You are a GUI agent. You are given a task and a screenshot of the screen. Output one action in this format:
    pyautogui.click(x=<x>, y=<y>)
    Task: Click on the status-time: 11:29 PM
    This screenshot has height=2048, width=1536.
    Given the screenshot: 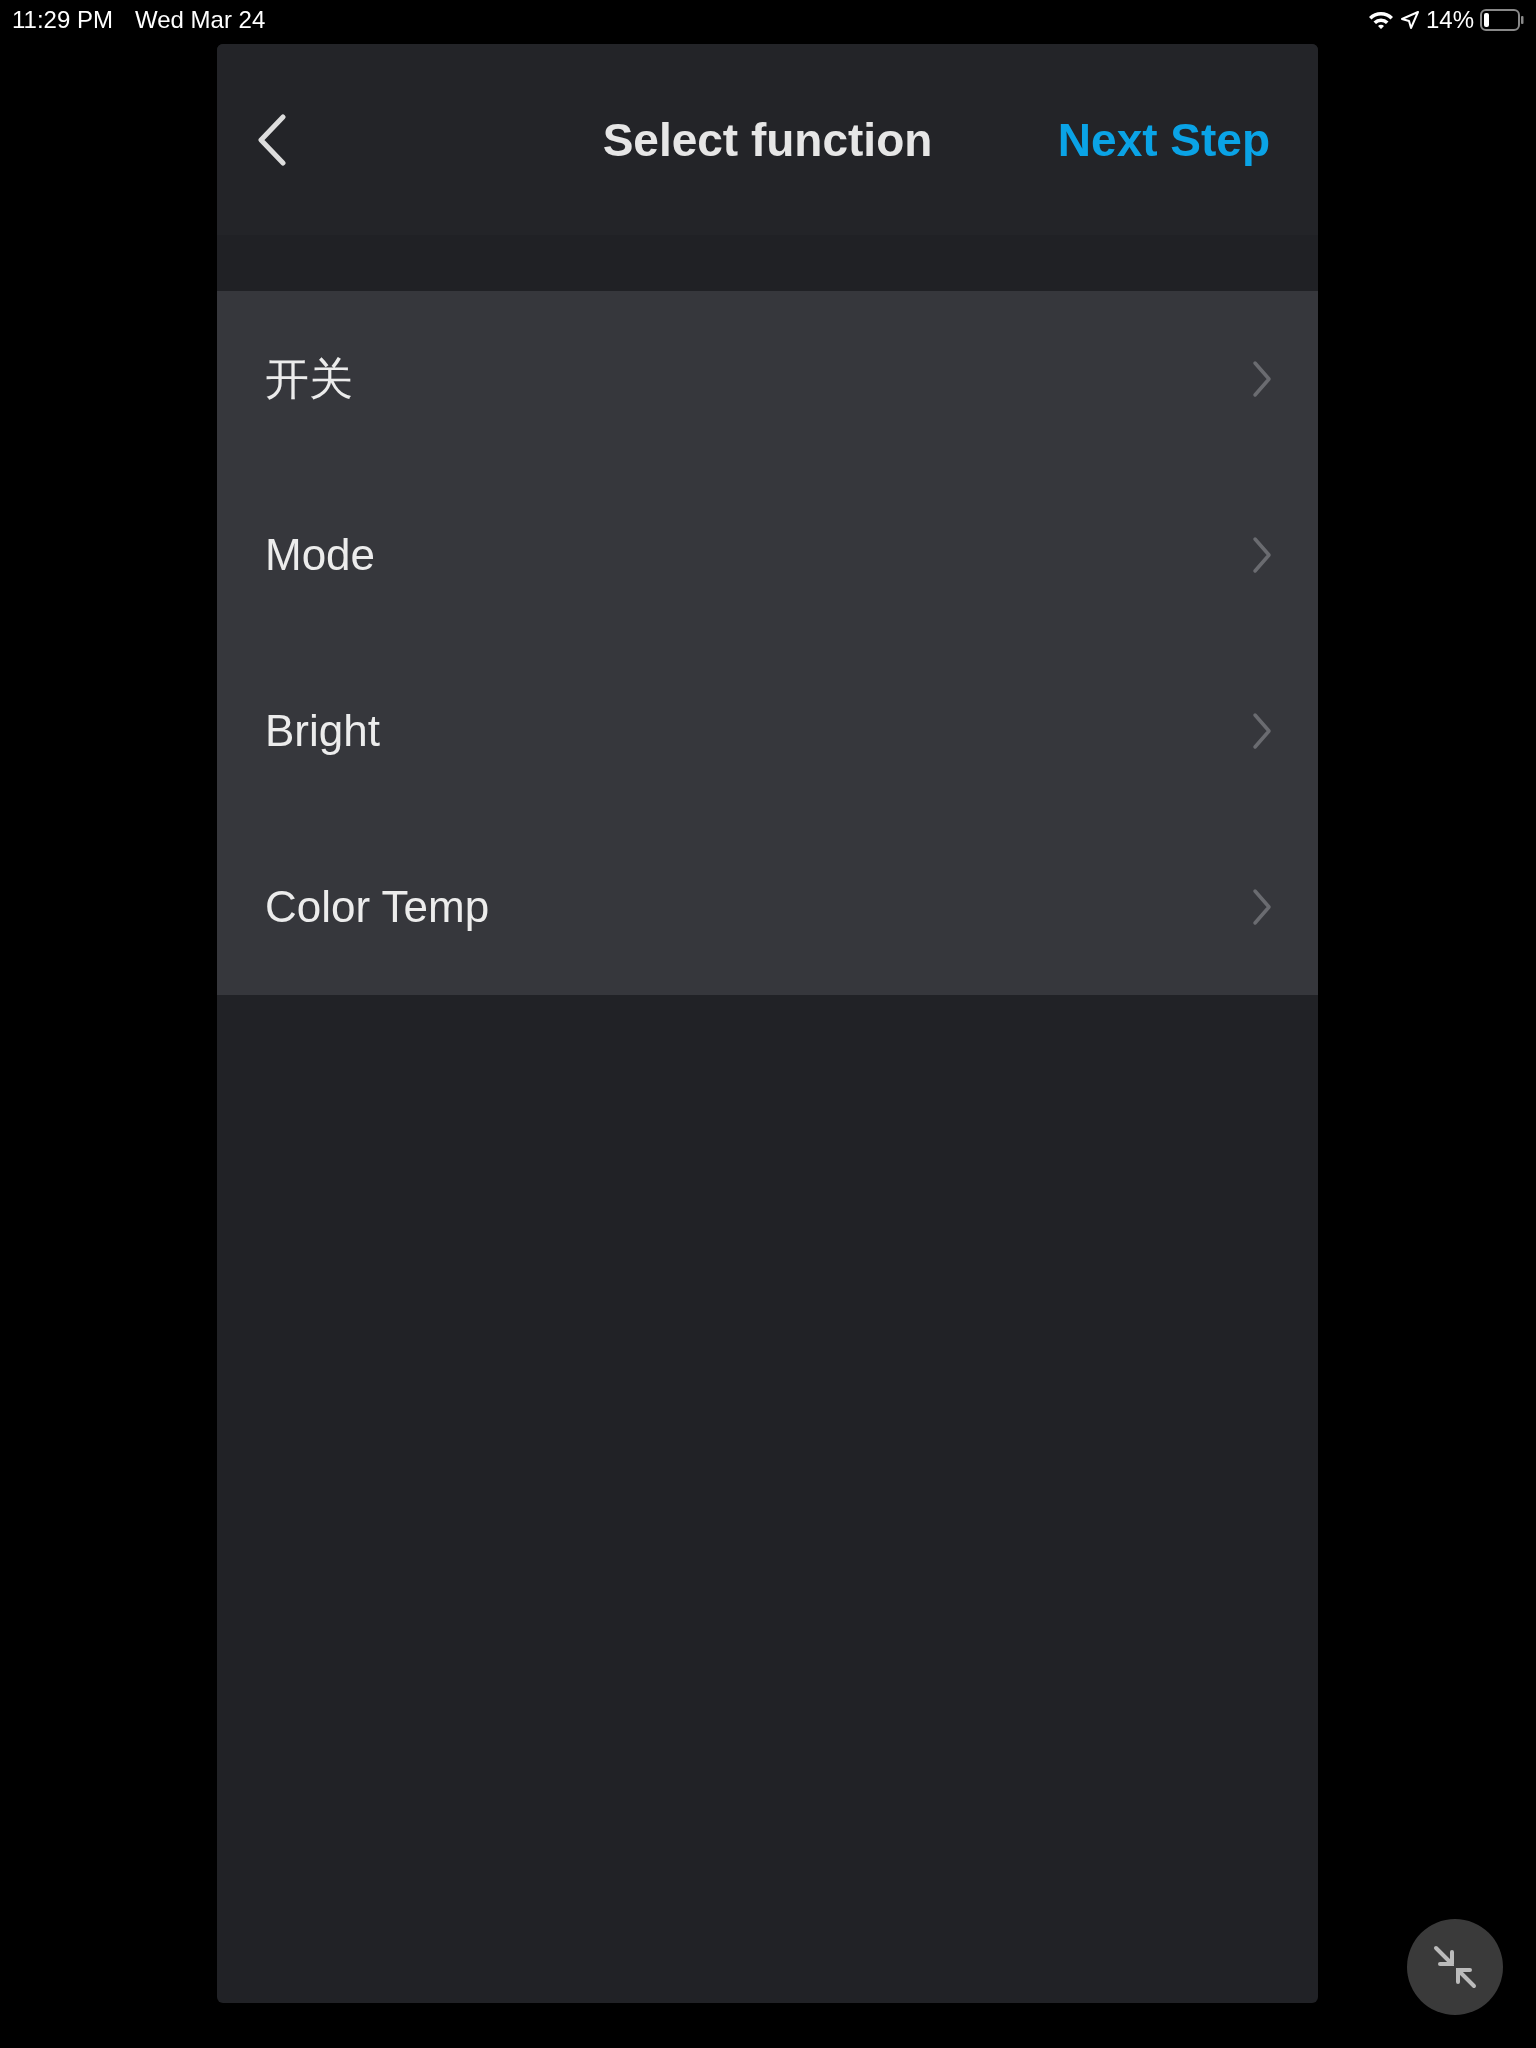 What is the action you would take?
    pyautogui.click(x=62, y=20)
    